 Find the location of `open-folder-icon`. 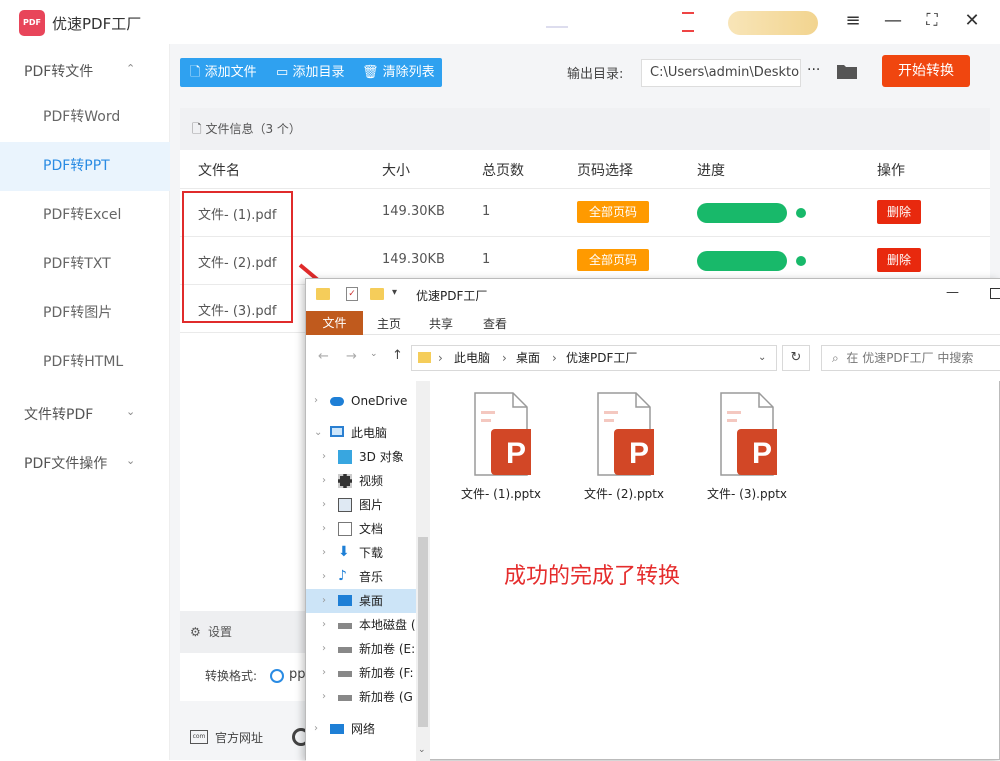

open-folder-icon is located at coordinates (847, 71).